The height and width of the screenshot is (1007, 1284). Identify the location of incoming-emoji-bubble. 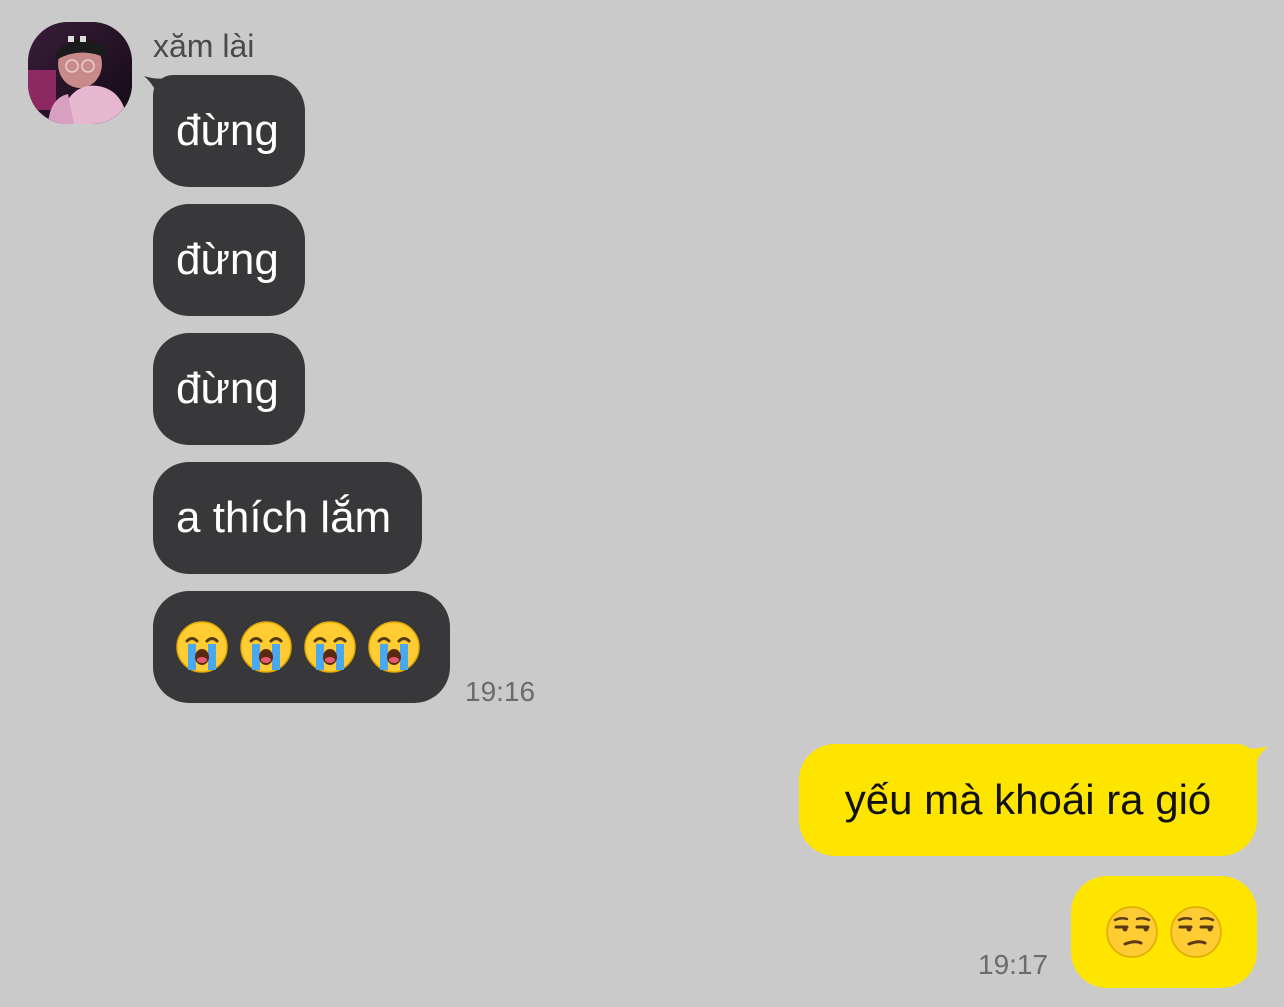
(301, 647).